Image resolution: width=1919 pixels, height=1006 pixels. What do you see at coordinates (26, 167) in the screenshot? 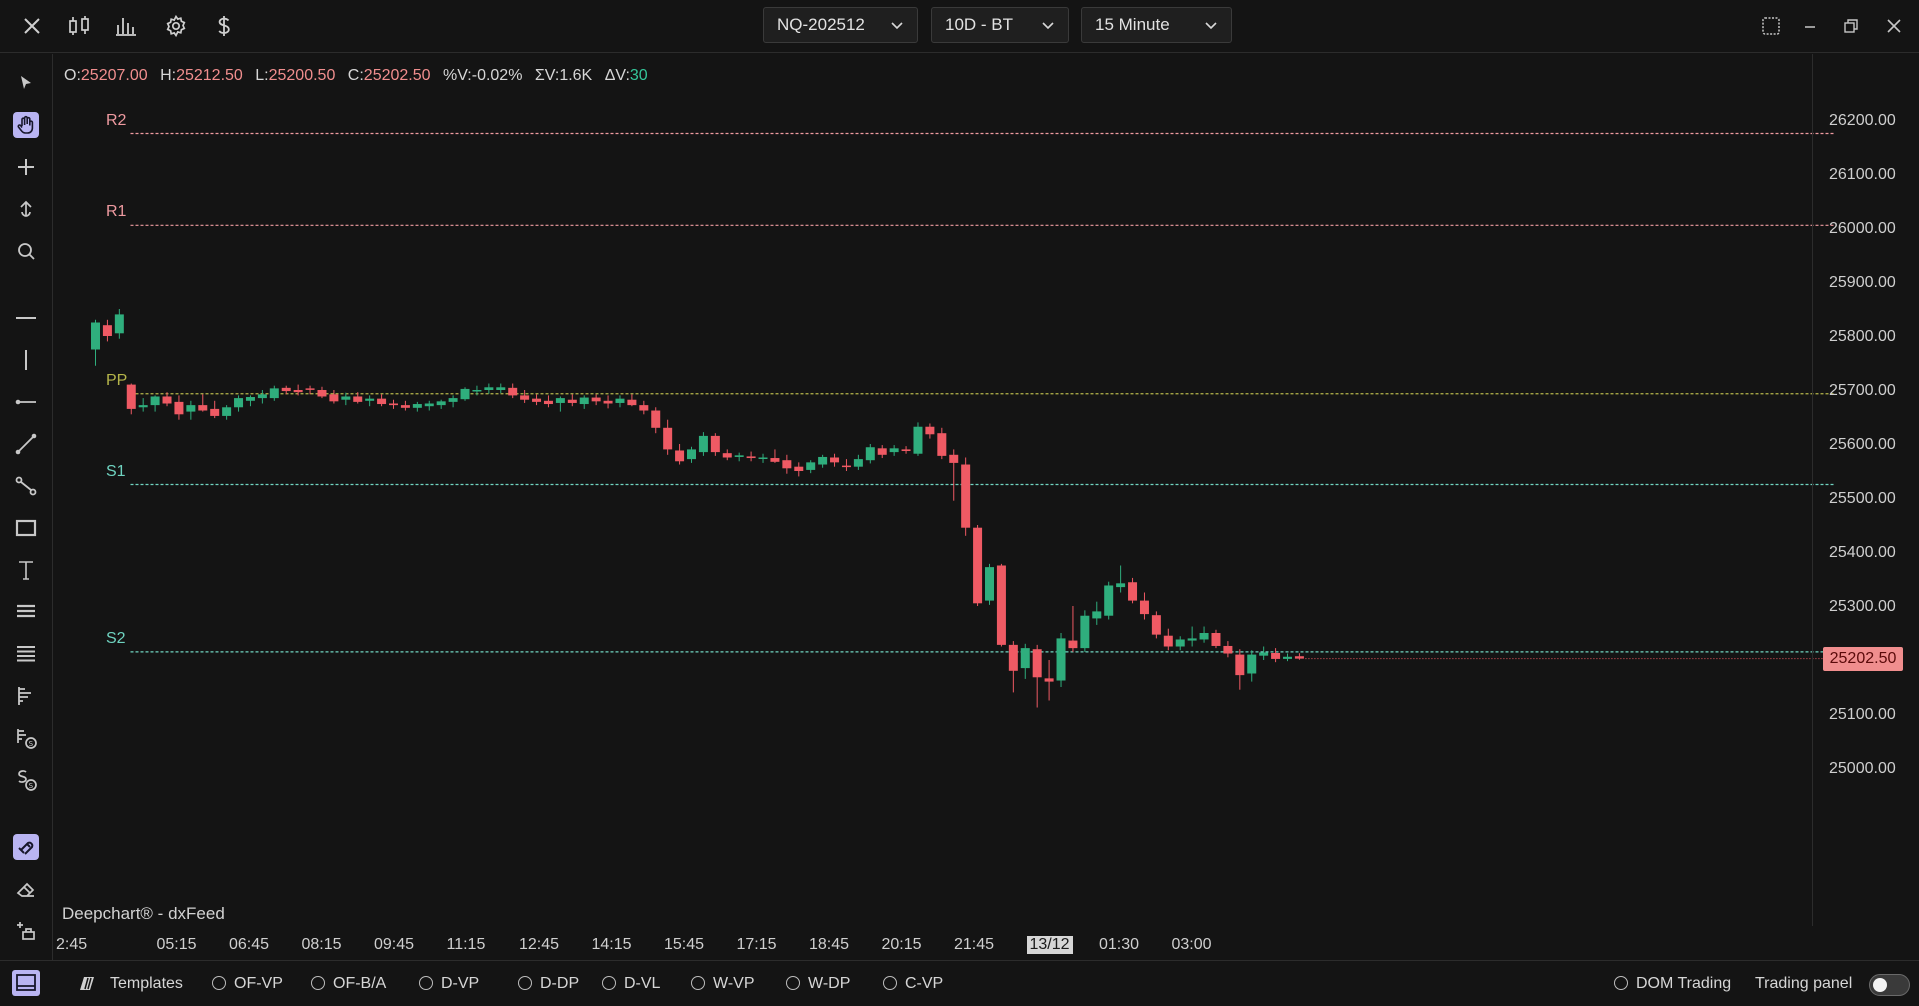
I see `crosshair-tool-icon` at bounding box center [26, 167].